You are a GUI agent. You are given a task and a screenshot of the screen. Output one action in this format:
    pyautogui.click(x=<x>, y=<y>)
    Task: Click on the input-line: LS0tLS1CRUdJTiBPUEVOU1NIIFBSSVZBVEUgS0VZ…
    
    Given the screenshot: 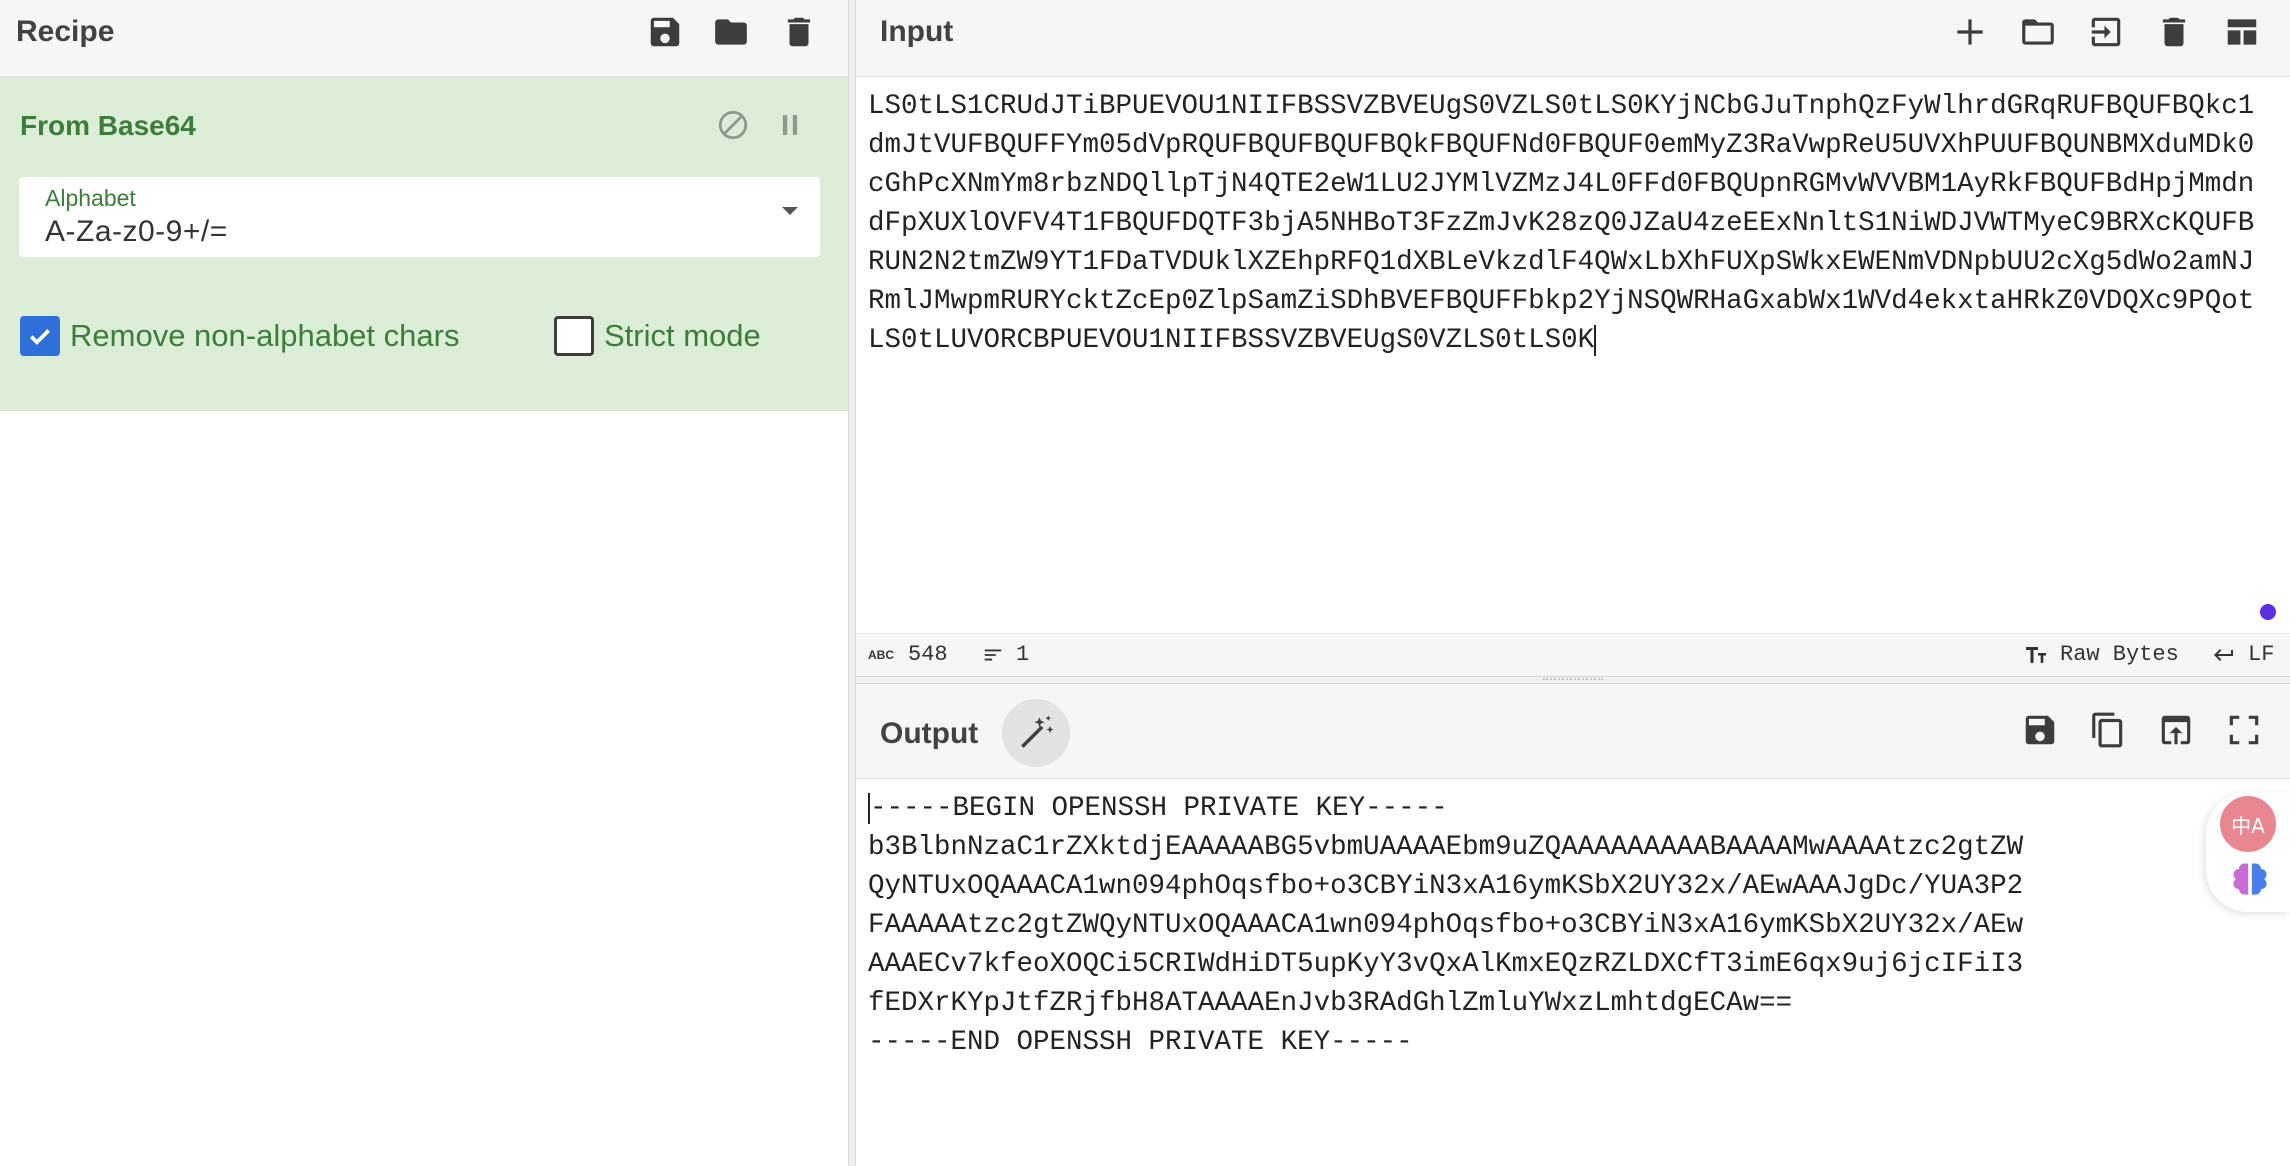 What is the action you would take?
    pyautogui.click(x=1561, y=106)
    